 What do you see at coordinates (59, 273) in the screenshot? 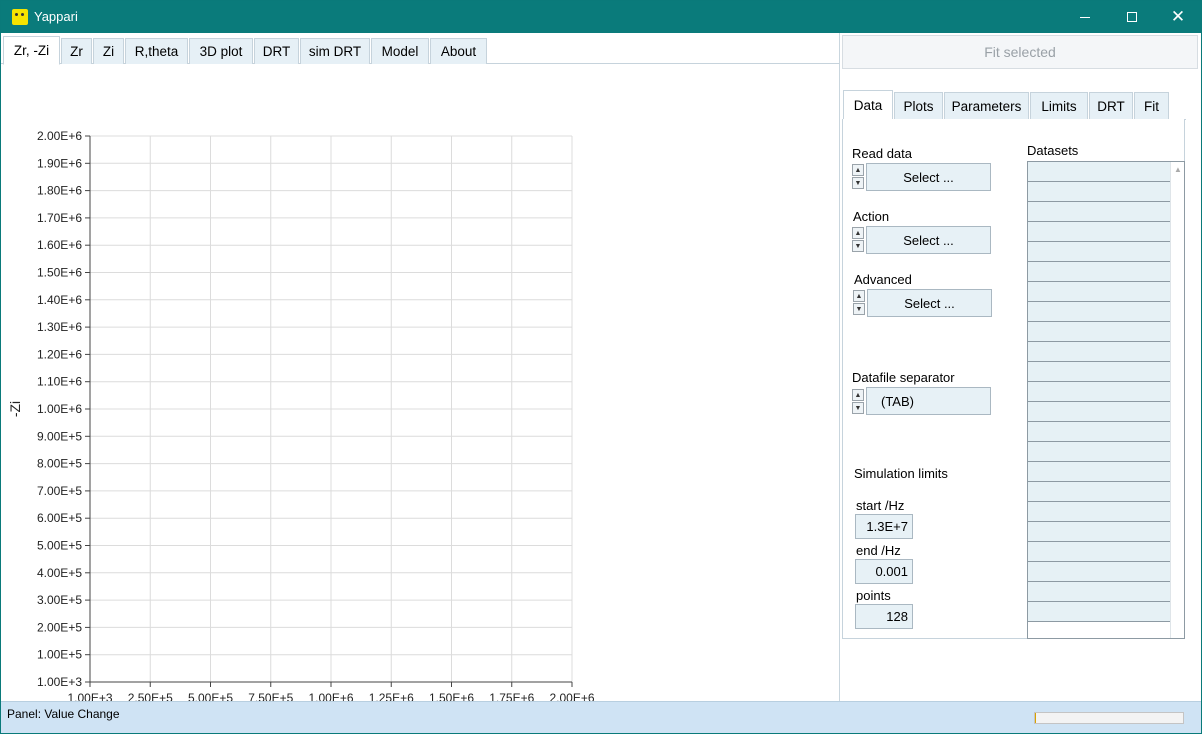
I see `y-tick-label: 1.50E+6` at bounding box center [59, 273].